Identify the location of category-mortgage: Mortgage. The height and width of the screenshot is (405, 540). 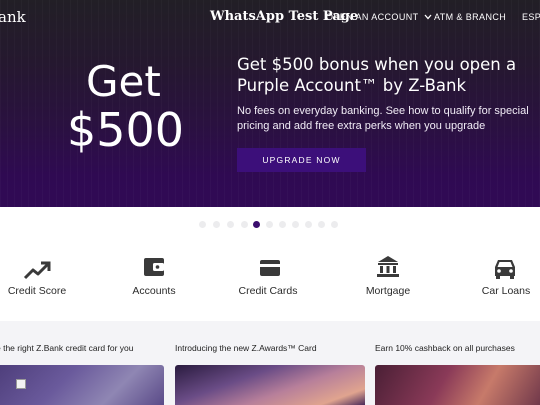
(388, 276).